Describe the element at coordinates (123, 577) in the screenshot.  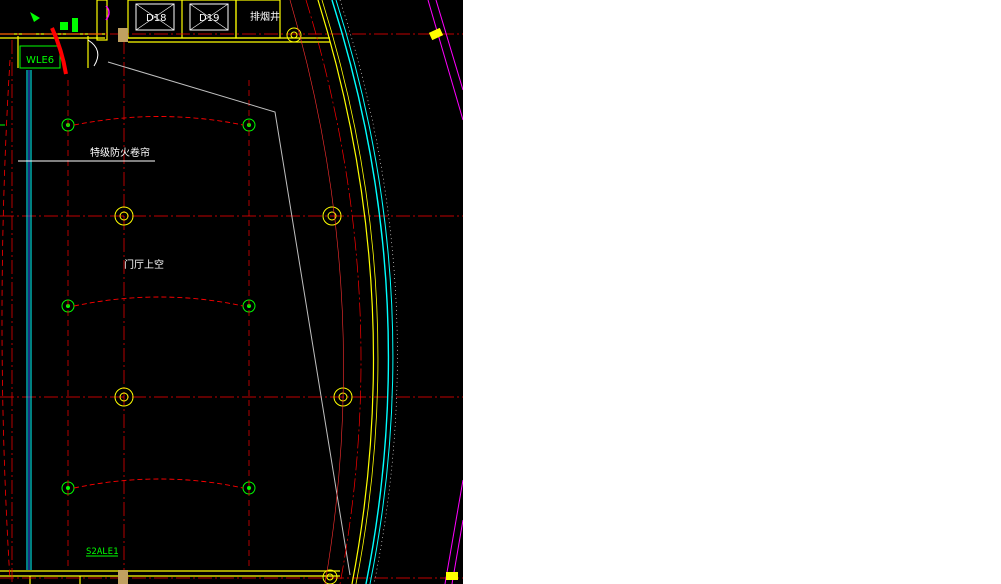
I see `column-marker-bottom` at that location.